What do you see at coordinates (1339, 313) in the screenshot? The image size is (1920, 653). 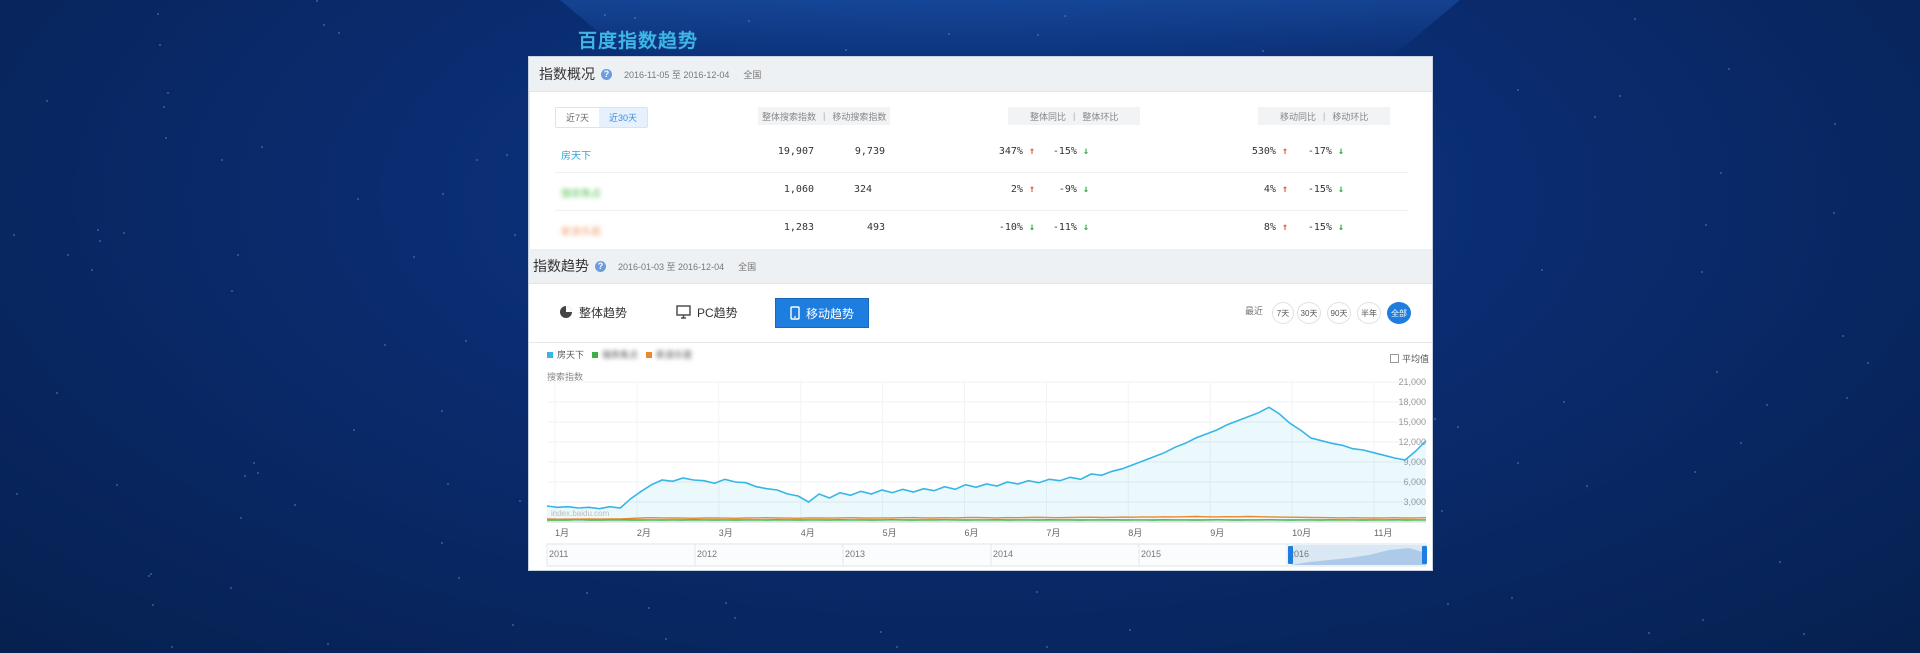 I see `range-90d-button: 90天` at bounding box center [1339, 313].